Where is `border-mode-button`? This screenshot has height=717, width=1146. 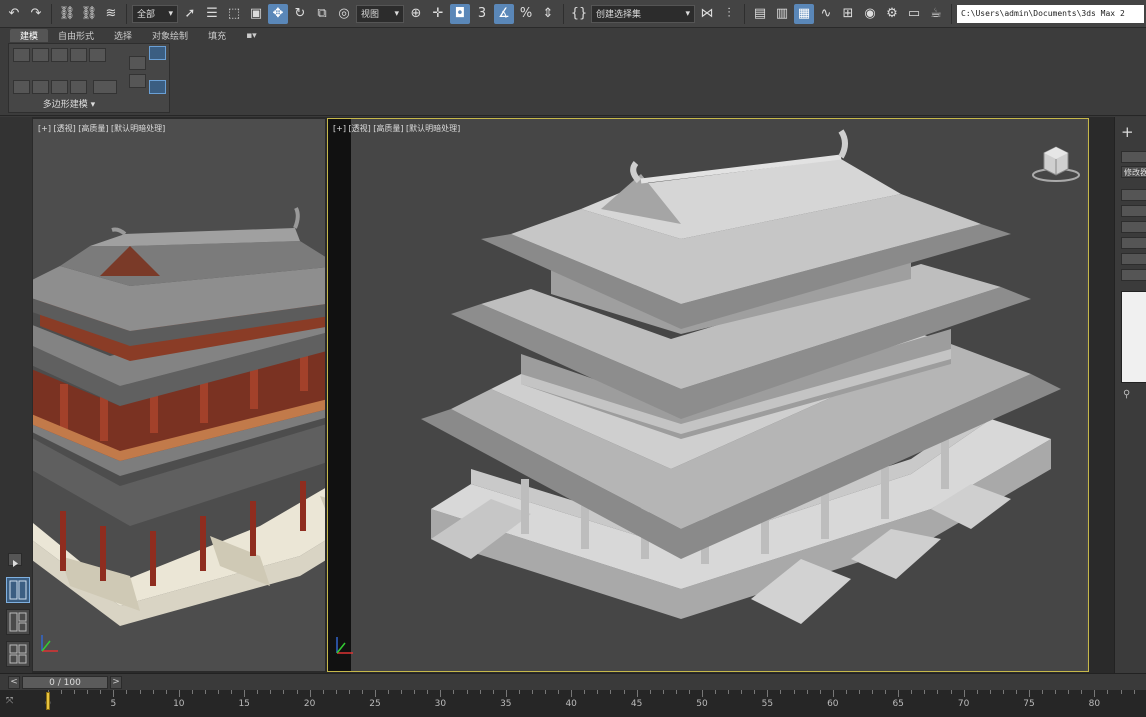
border-mode-button is located at coordinates (59, 55).